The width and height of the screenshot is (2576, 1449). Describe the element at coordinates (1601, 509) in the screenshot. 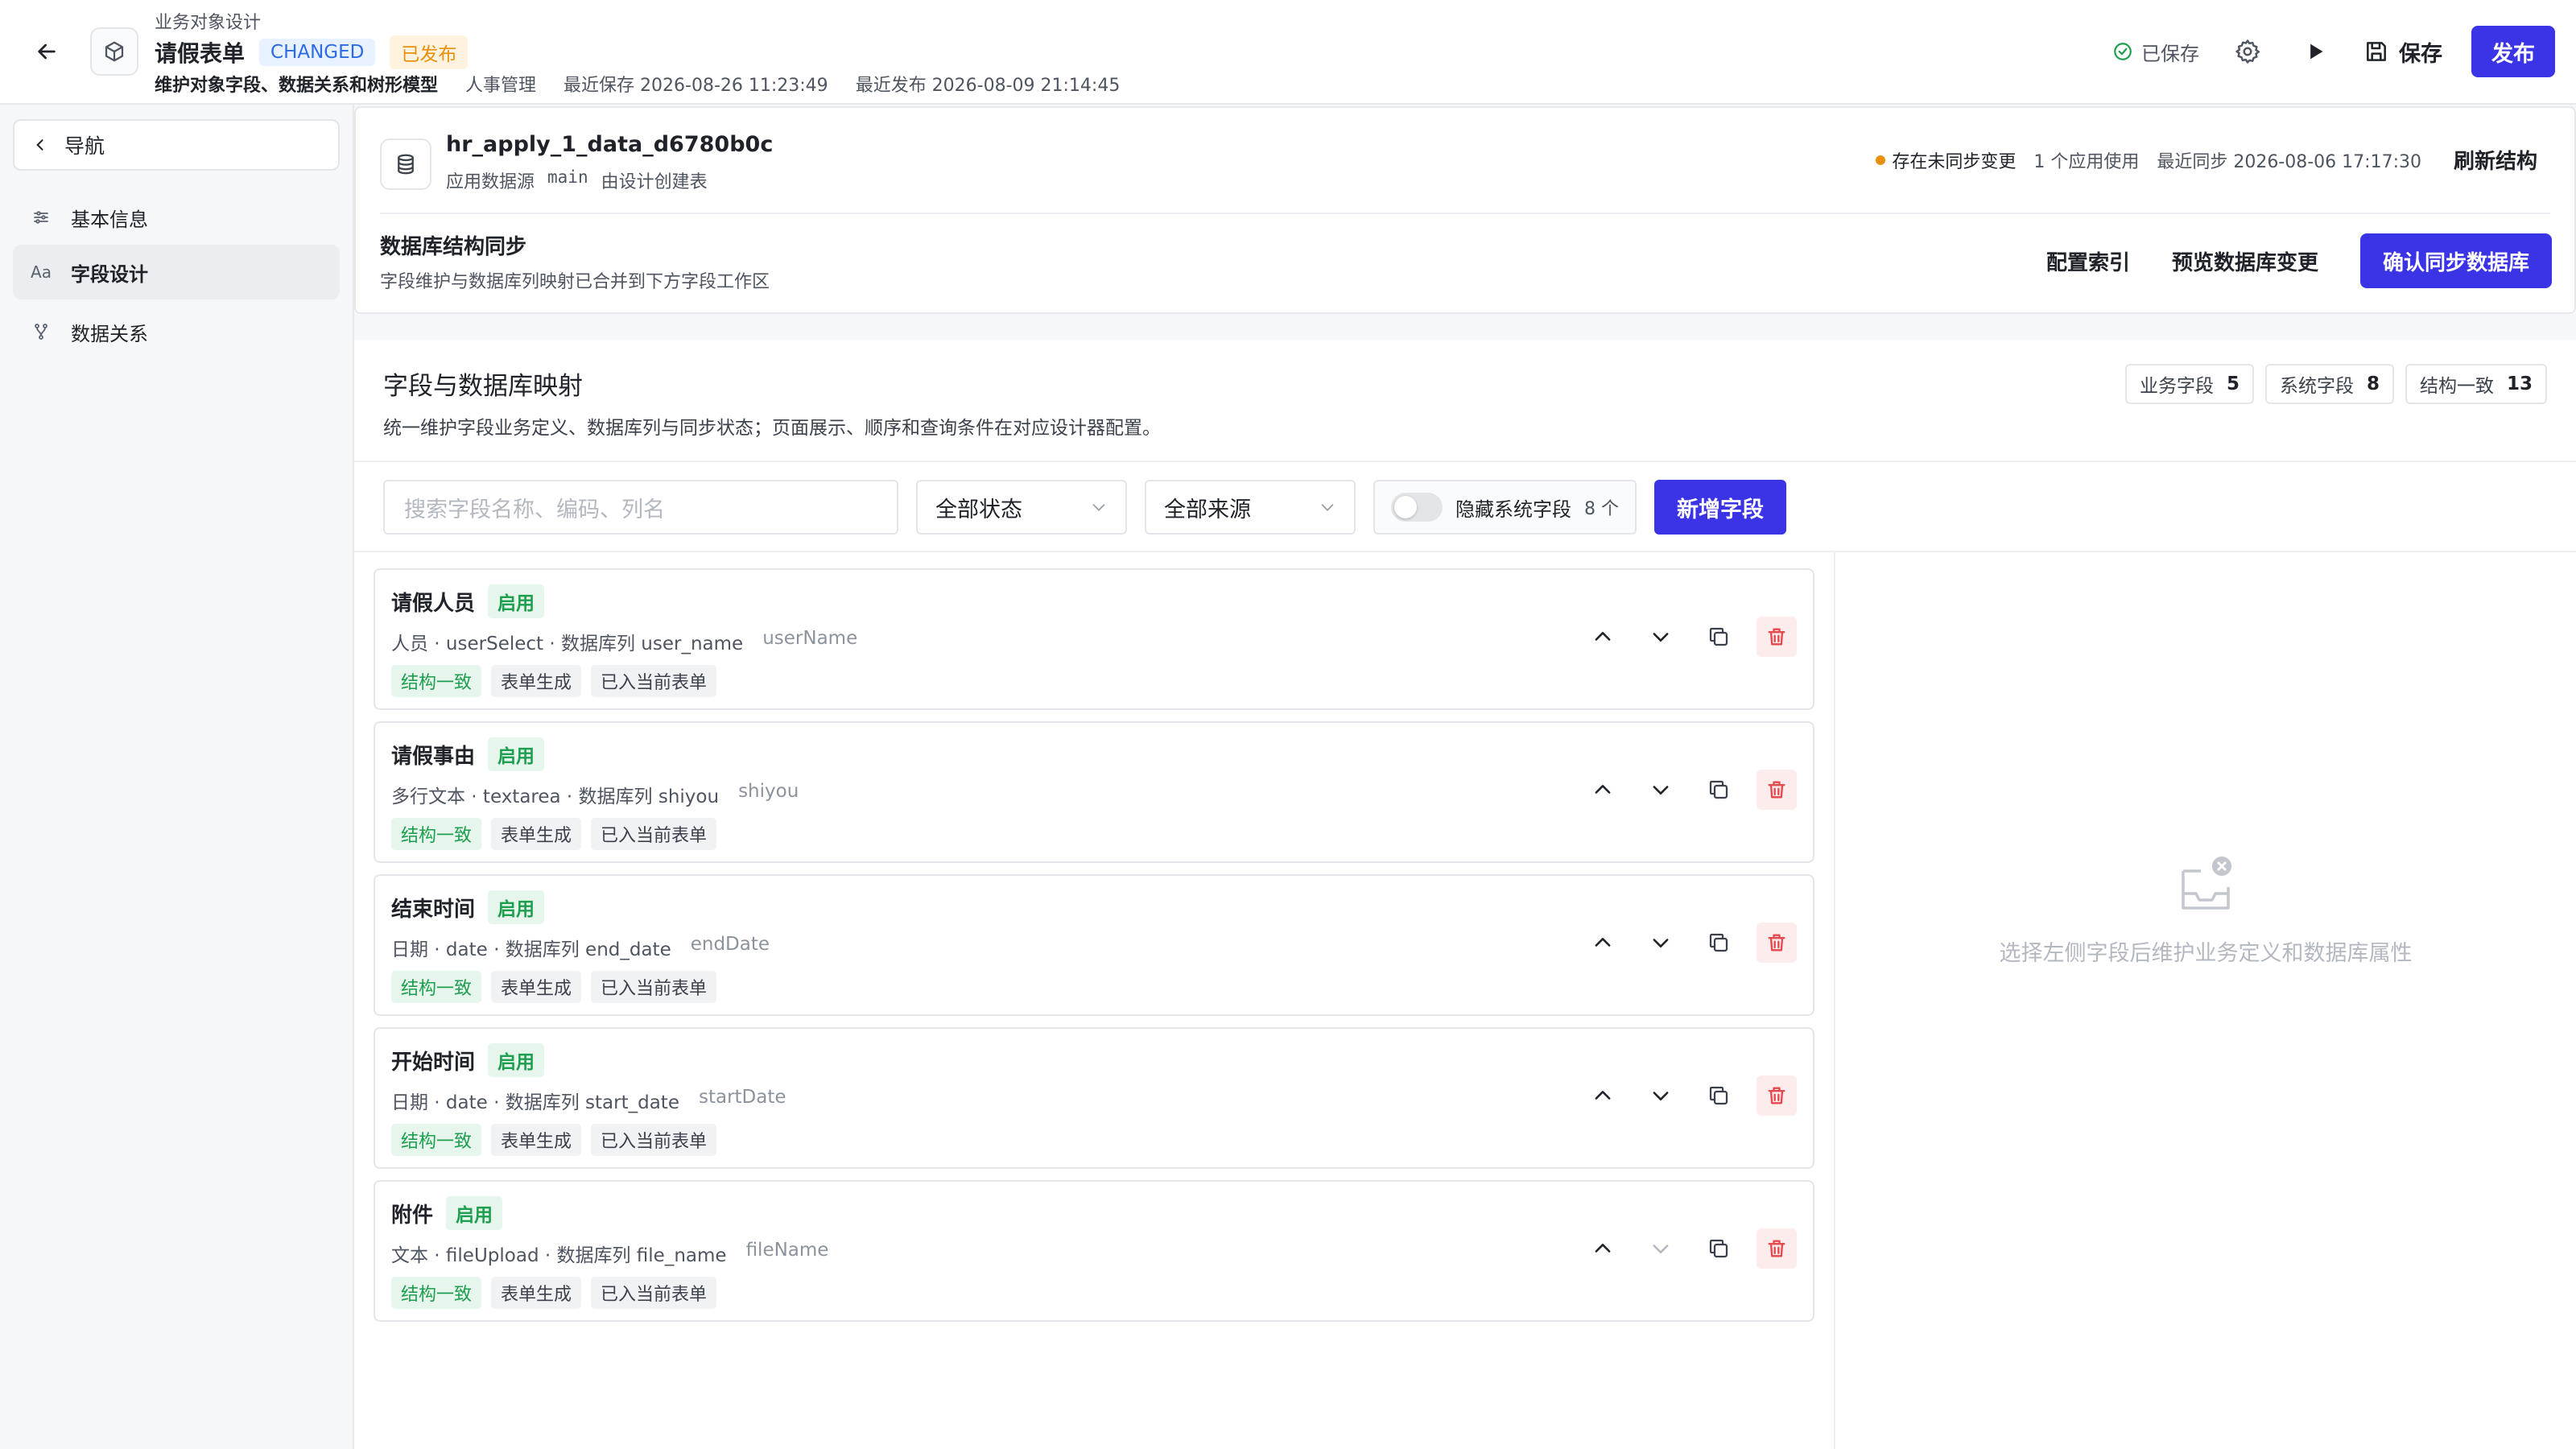

I see `hide-system-count: 8 个` at that location.